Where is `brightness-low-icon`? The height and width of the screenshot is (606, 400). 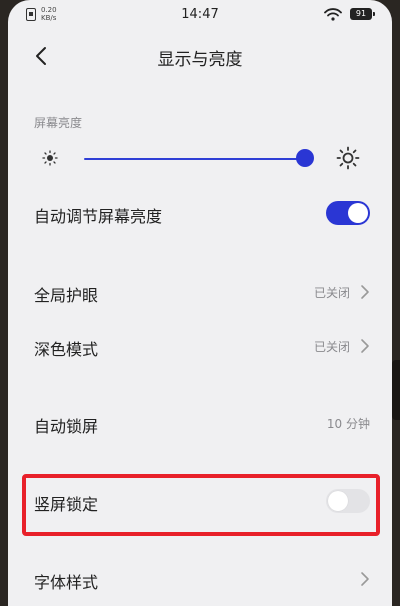 brightness-low-icon is located at coordinates (50, 158).